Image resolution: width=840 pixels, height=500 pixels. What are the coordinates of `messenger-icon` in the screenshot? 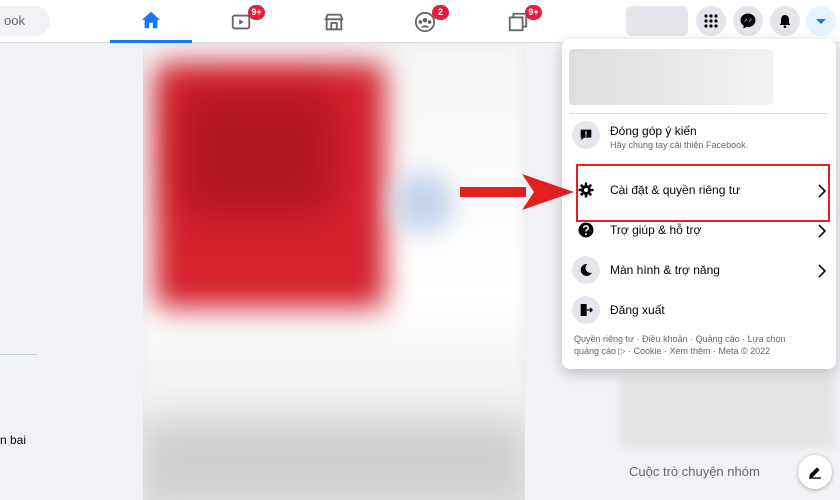 It's located at (748, 21).